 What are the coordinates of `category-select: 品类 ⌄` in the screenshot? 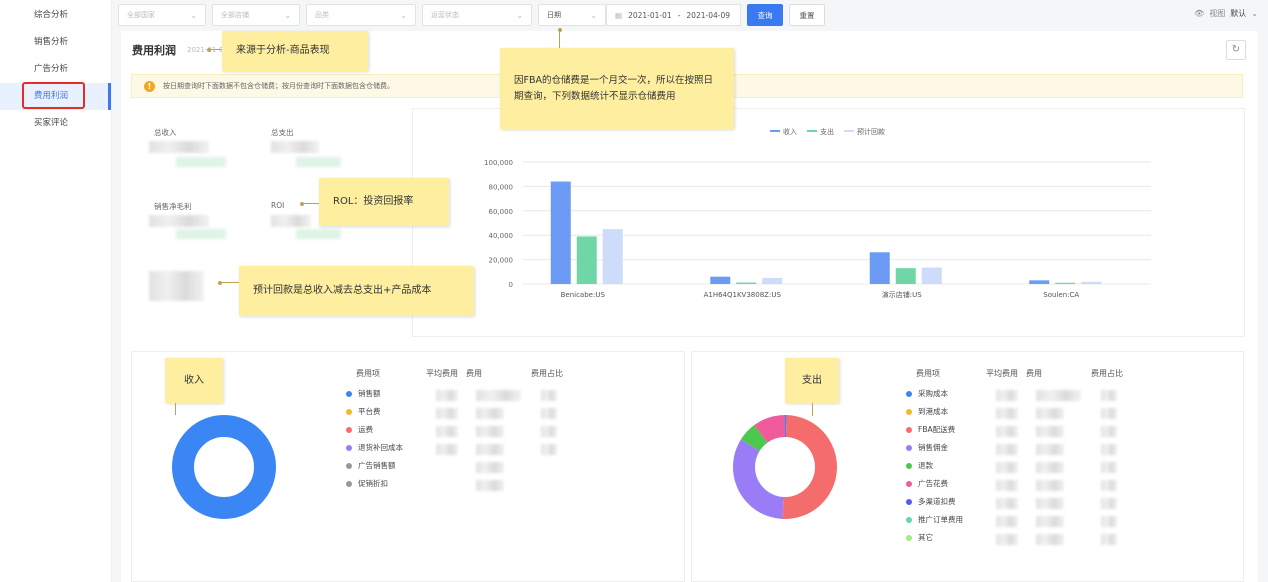 It's located at (361, 15).